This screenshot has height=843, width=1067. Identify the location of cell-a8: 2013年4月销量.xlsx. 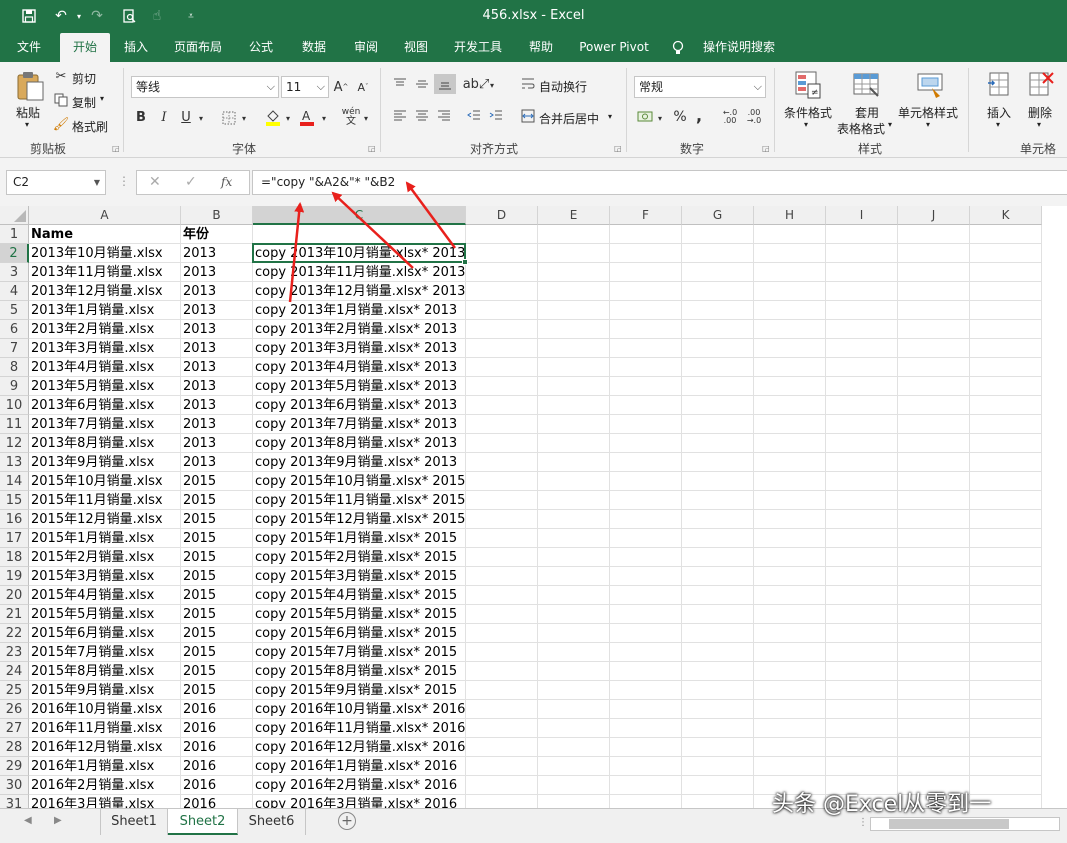
(105, 367).